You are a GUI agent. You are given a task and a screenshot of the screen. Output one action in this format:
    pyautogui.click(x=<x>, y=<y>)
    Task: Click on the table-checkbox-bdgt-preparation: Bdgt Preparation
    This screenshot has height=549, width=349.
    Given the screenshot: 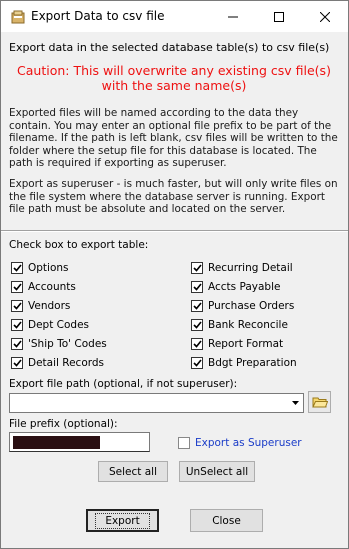 What is the action you would take?
    pyautogui.click(x=244, y=363)
    